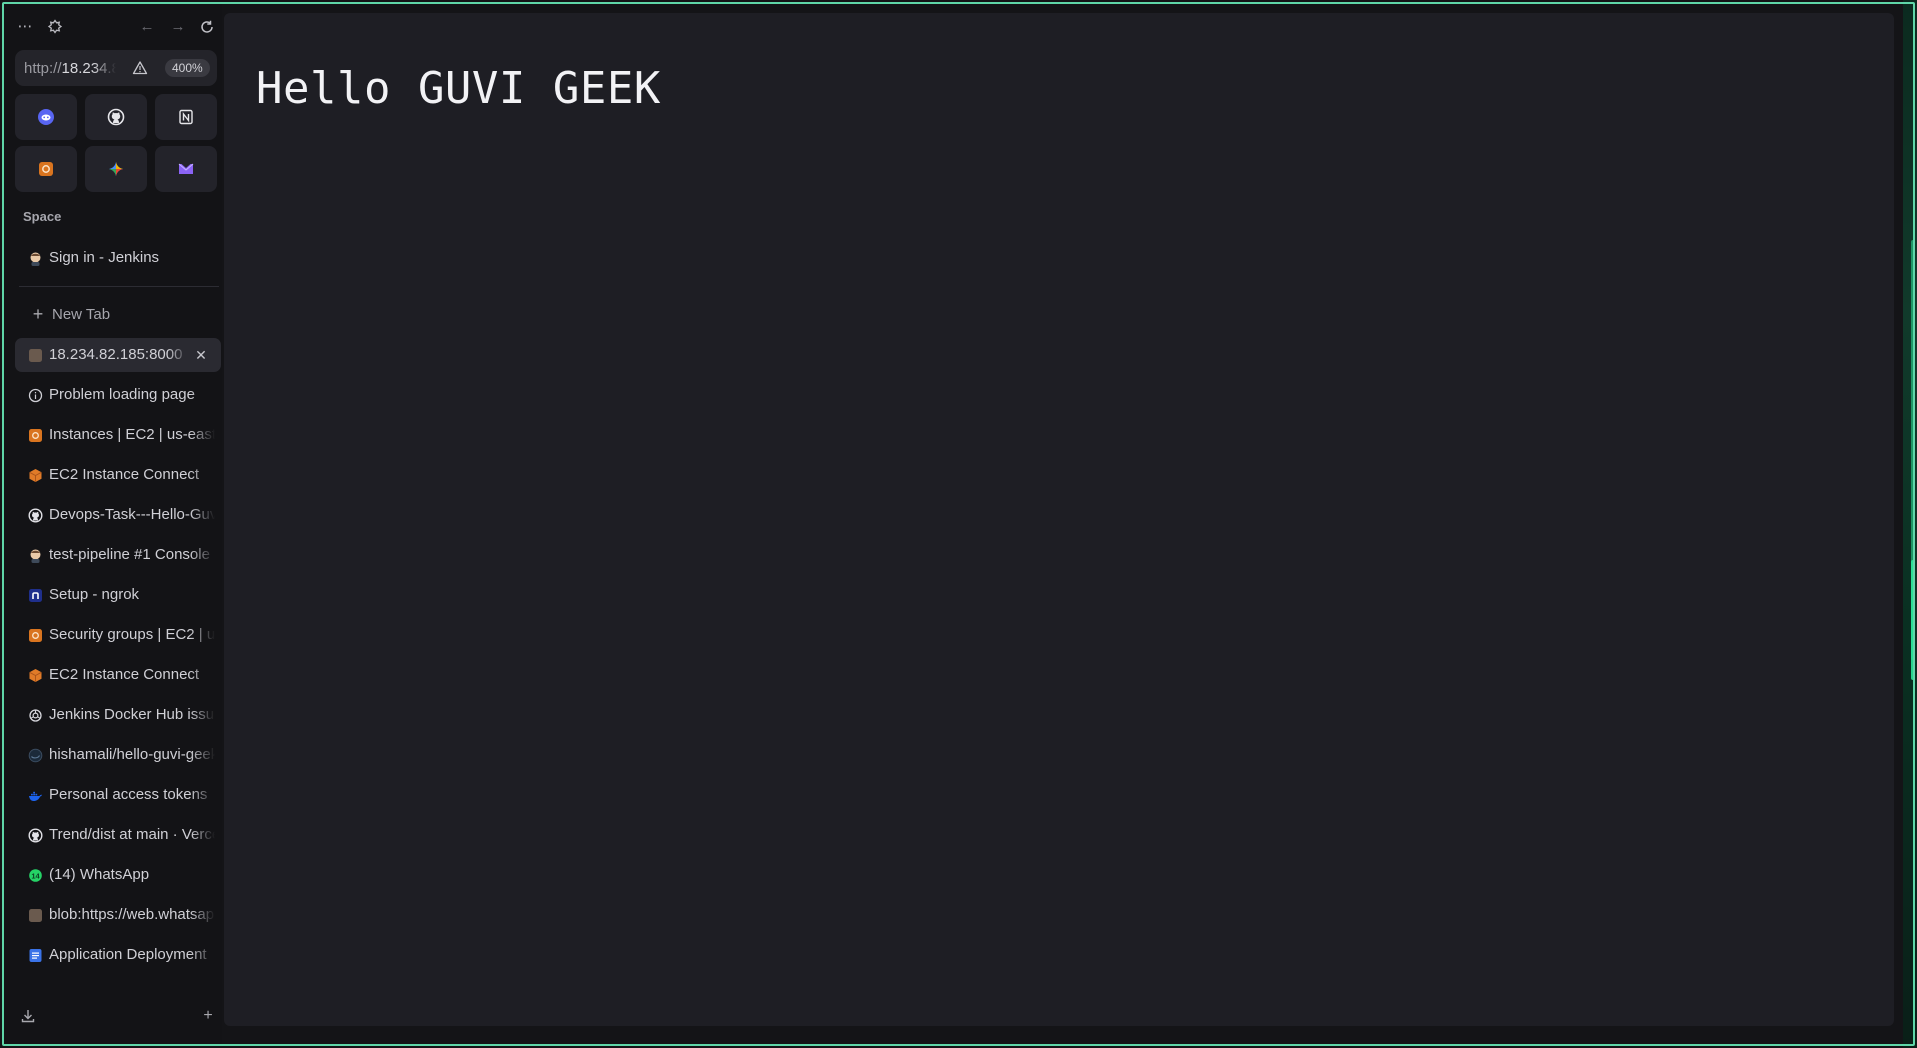  Describe the element at coordinates (187, 68) in the screenshot. I see `zoom-level-badge: 400%` at that location.